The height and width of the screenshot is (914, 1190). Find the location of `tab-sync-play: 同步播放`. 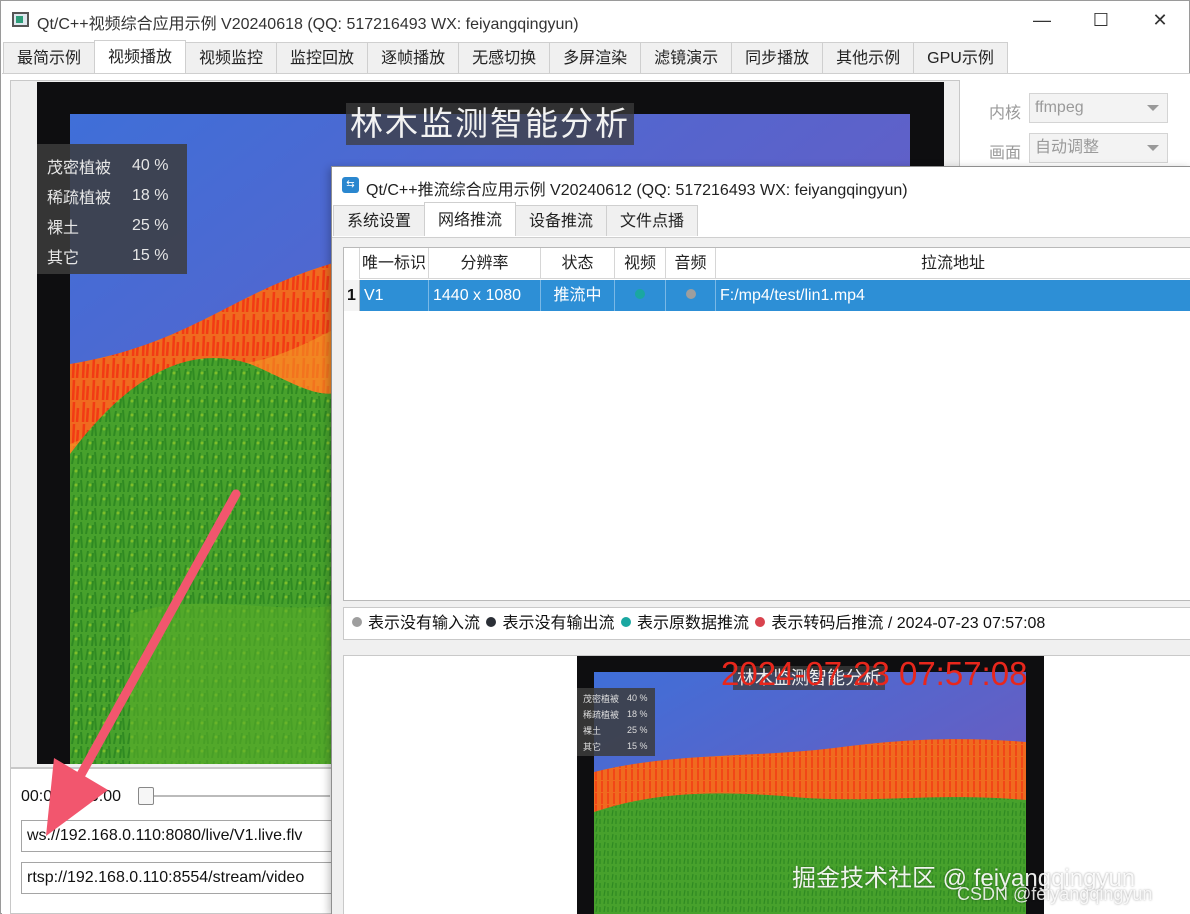

tab-sync-play: 同步播放 is located at coordinates (777, 57).